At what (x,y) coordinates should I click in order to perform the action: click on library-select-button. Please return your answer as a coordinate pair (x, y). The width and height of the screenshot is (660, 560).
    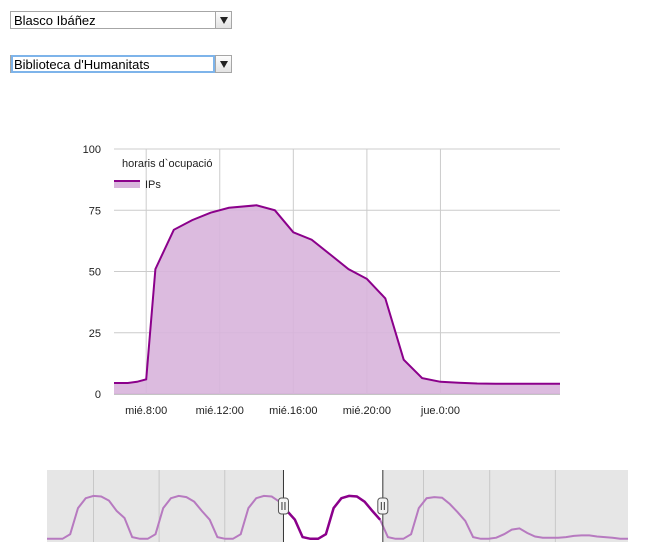
    Looking at the image, I should click on (223, 64).